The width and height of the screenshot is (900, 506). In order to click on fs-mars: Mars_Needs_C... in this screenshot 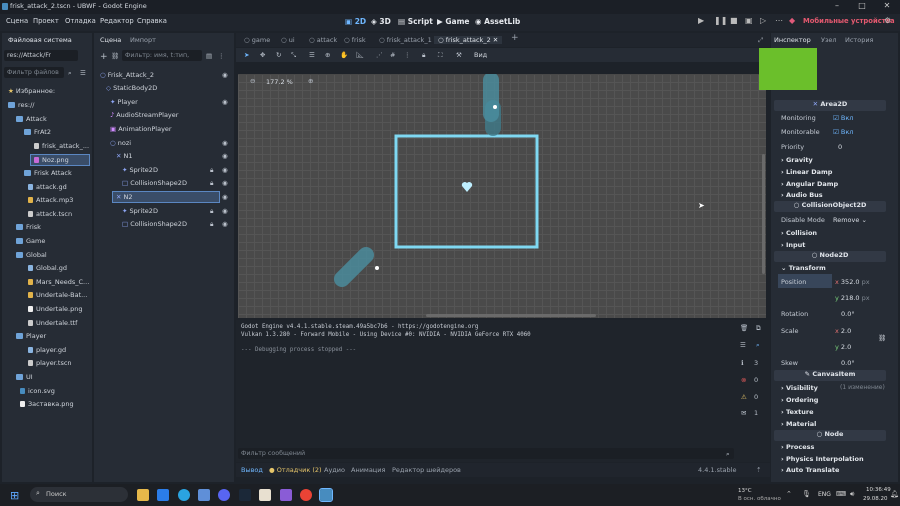, I will do `click(58, 282)`.